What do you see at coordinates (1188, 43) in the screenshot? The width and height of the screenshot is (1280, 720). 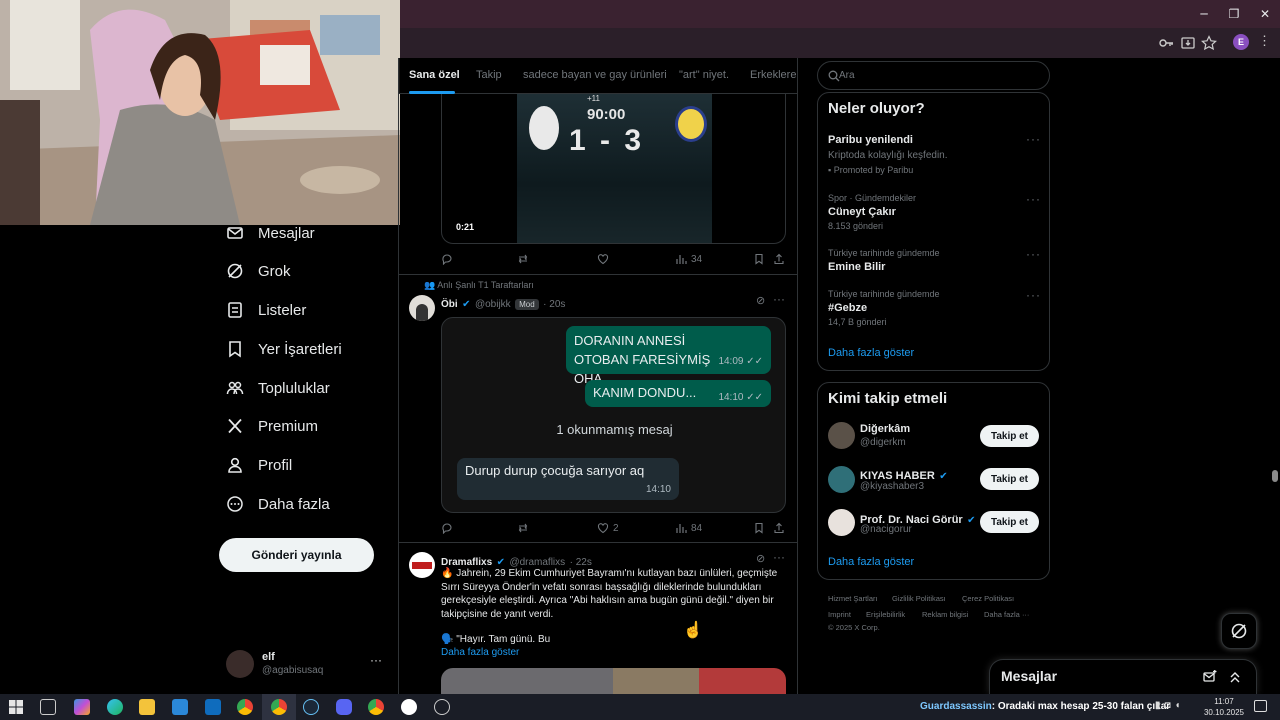 I see `install-app-icon` at bounding box center [1188, 43].